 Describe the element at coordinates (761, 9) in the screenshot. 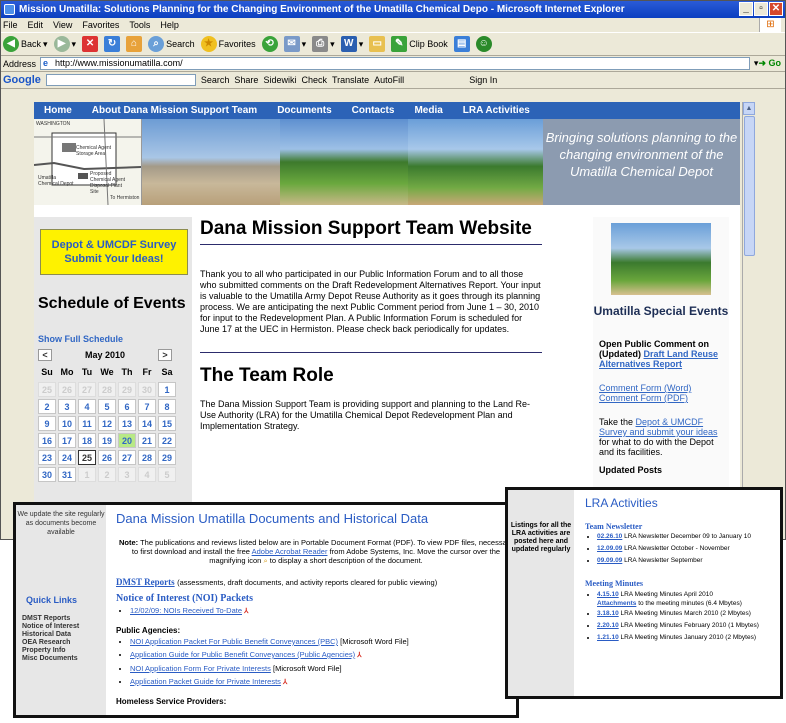

I see `maximize-button: ▫` at that location.